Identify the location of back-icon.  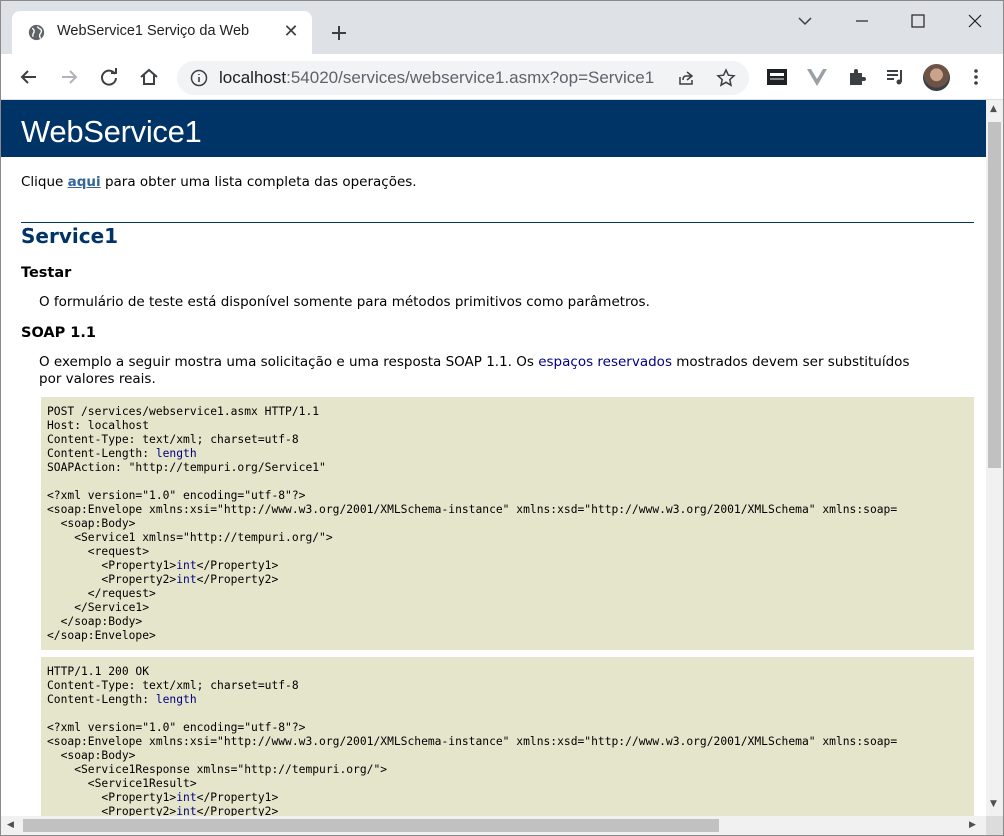
(29, 77).